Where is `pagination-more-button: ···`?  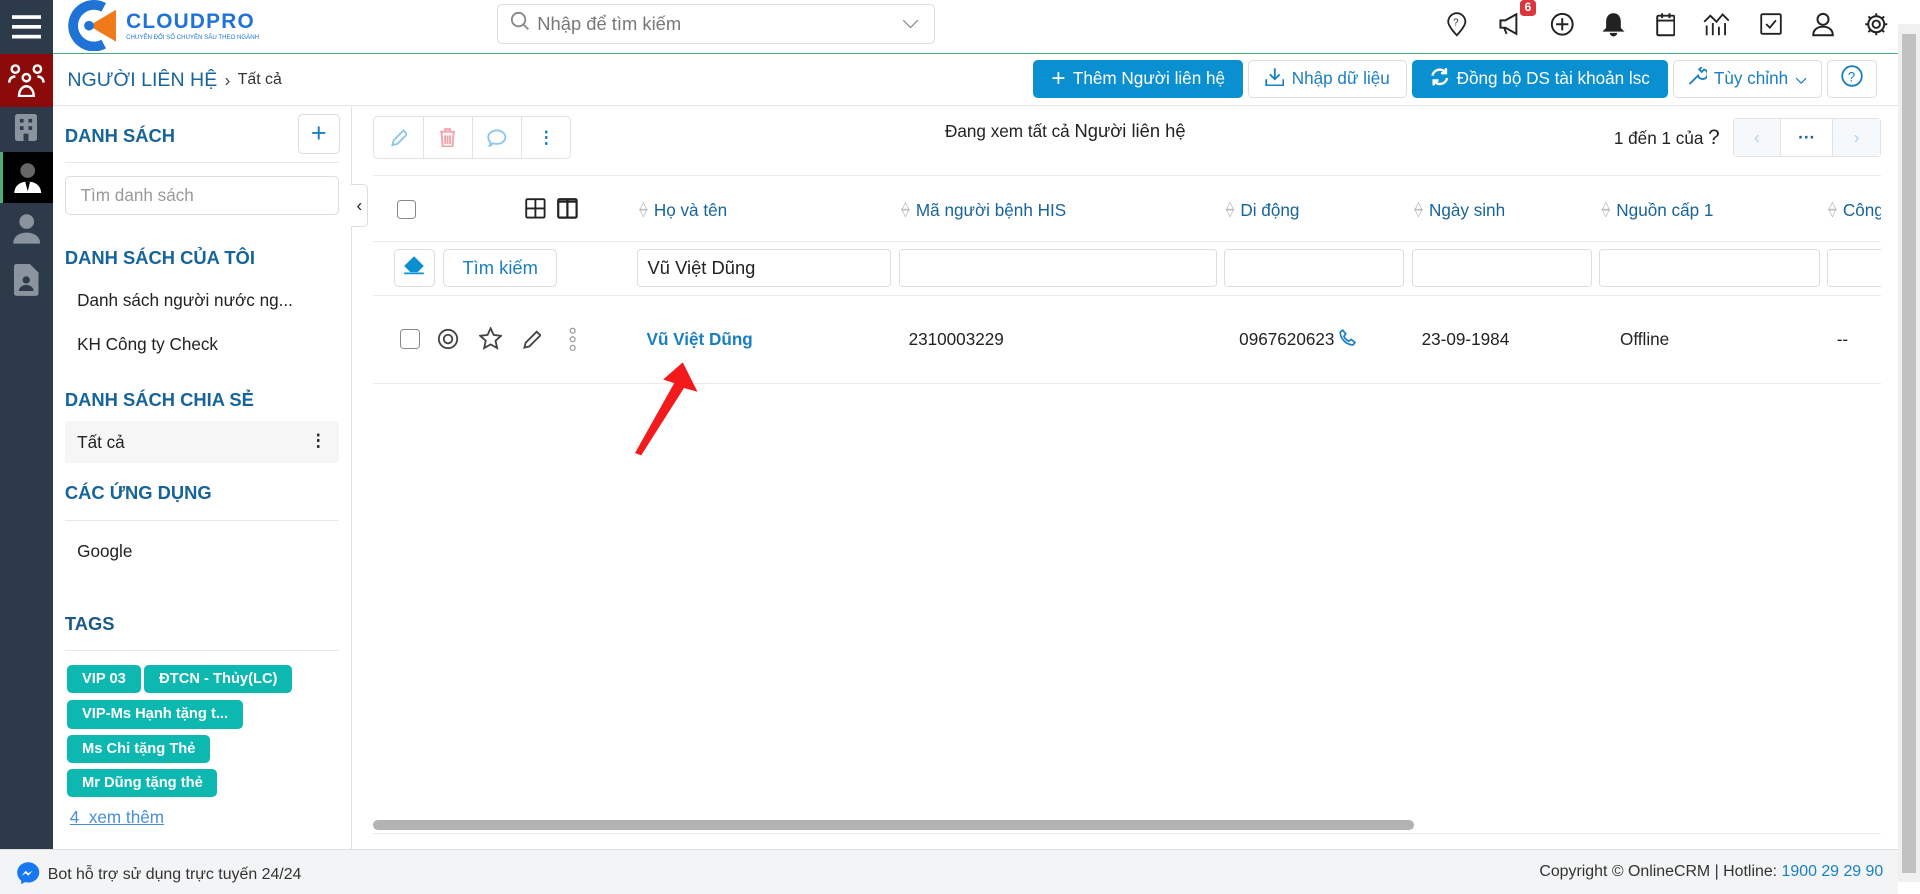 pagination-more-button: ··· is located at coordinates (1807, 137).